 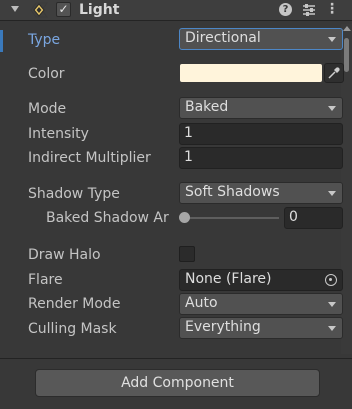 I want to click on indirect-multiplier-label: Indirect Multiplier, so click(x=89, y=158).